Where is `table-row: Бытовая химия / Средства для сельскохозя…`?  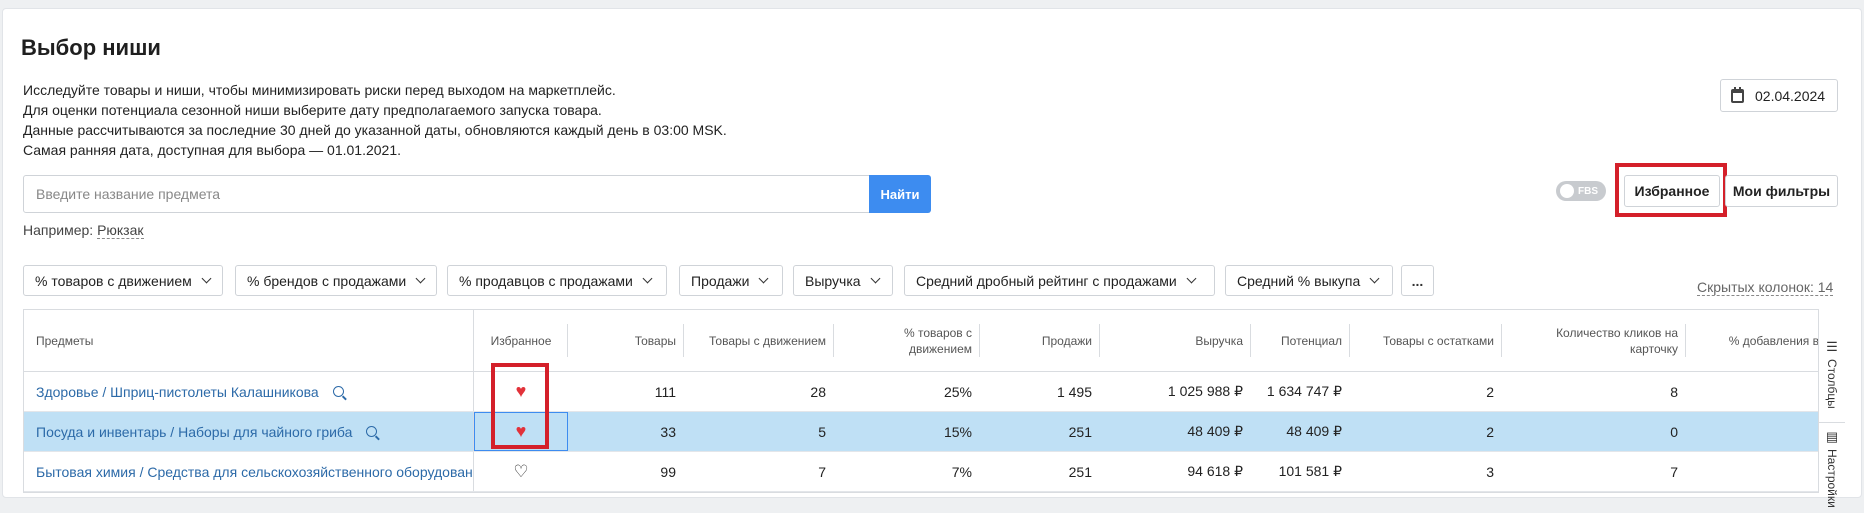 table-row: Бытовая химия / Средства для сельскохозя… is located at coordinates (924, 472).